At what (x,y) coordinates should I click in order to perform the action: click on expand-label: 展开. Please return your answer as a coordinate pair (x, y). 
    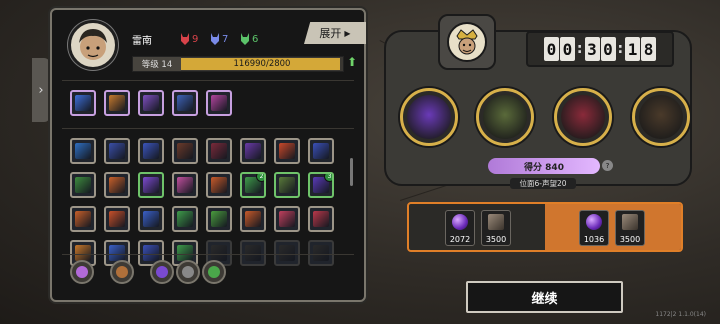
    Looking at the image, I should click on (330, 33).